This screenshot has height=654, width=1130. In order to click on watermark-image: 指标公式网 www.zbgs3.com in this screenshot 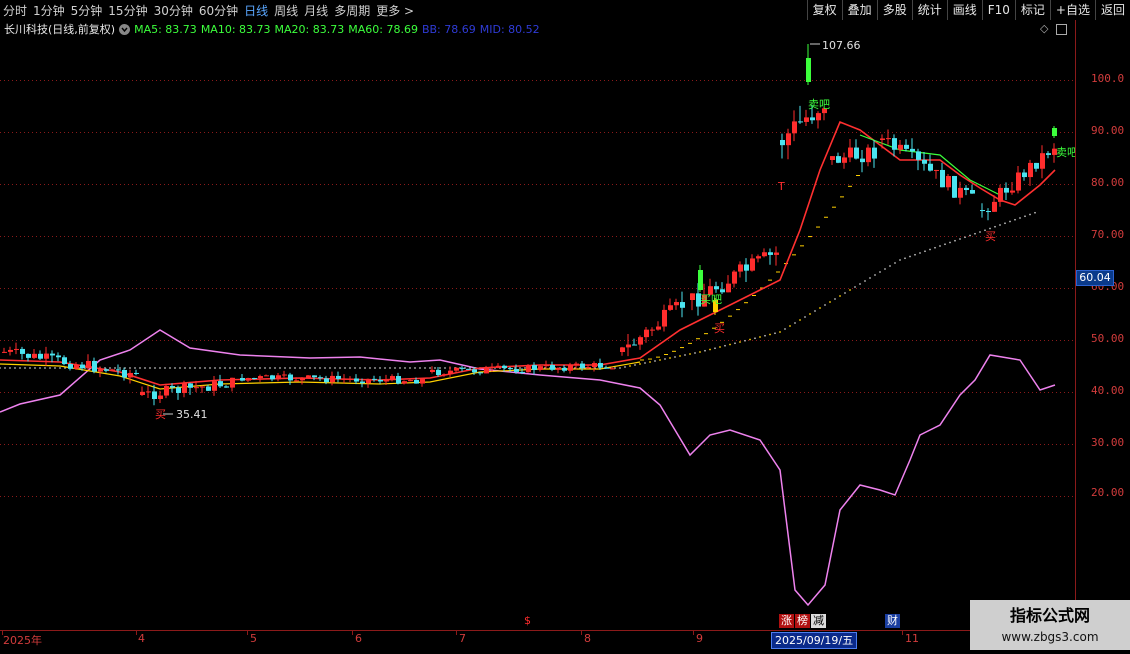, I will do `click(1049, 625)`.